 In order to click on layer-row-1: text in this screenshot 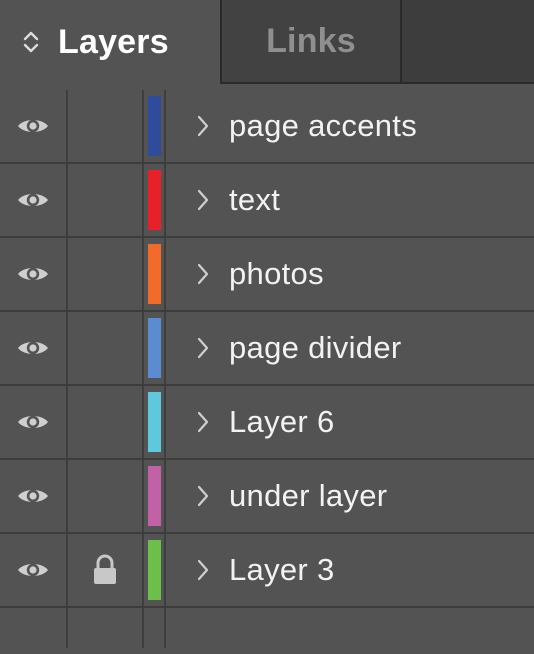, I will do `click(267, 201)`.